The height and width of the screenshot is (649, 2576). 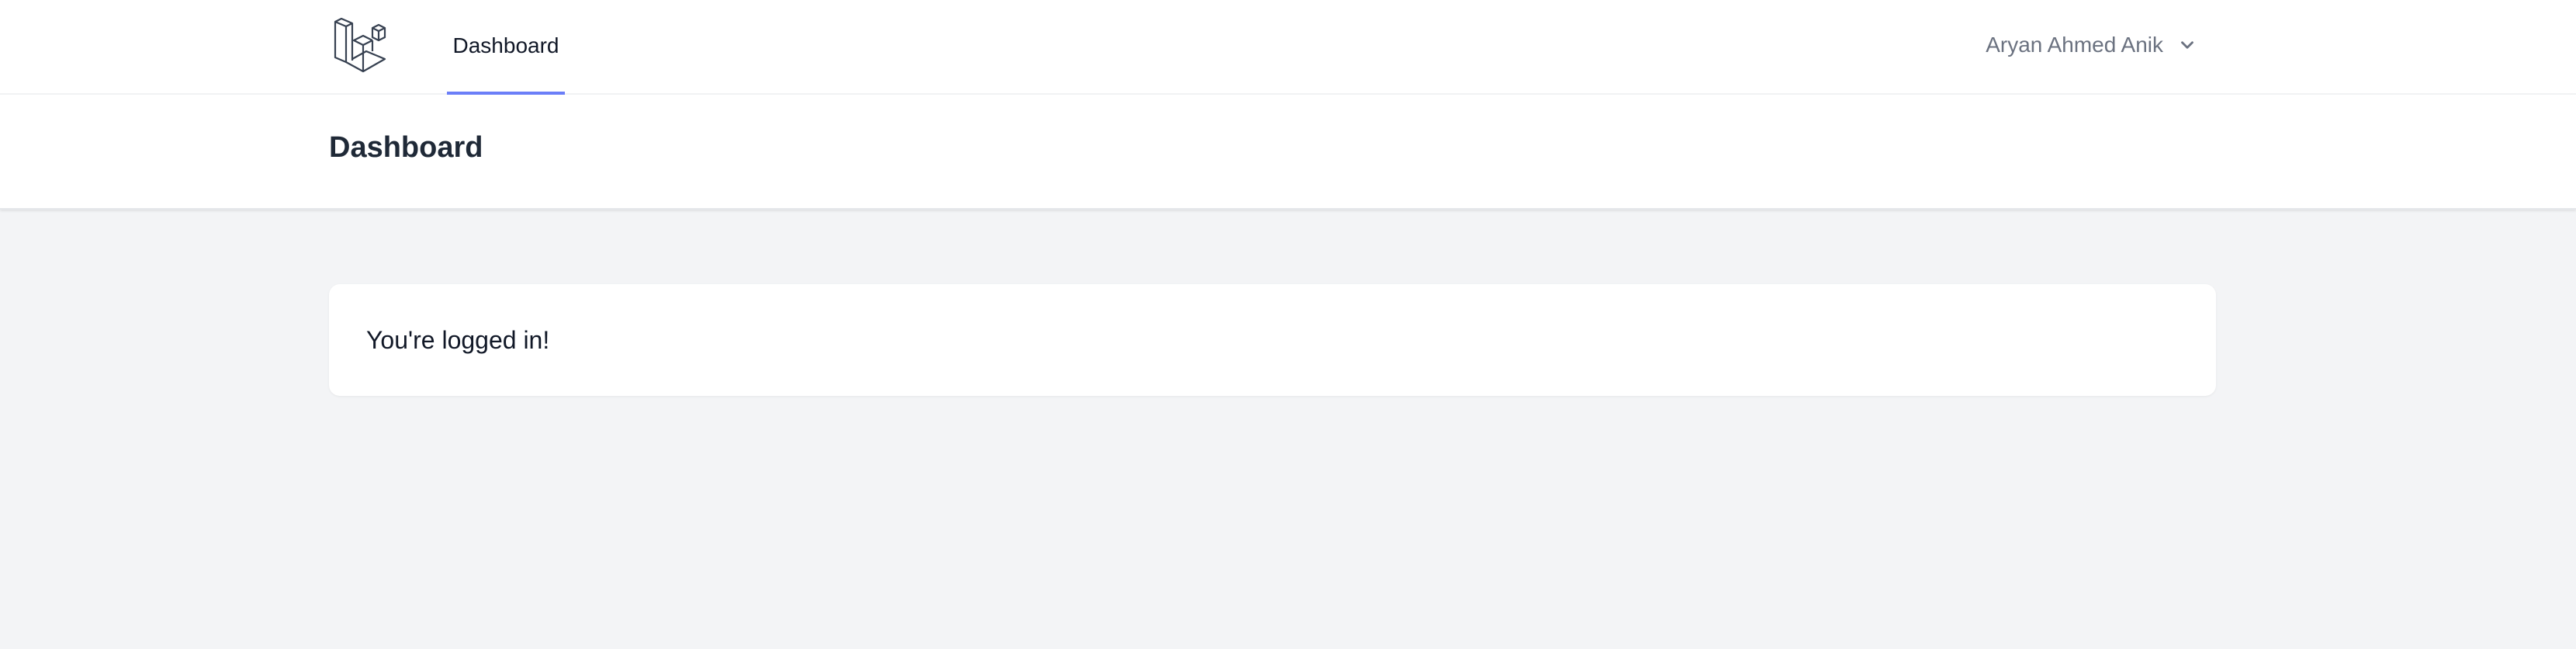 What do you see at coordinates (360, 47) in the screenshot?
I see `laravel-logo-icon` at bounding box center [360, 47].